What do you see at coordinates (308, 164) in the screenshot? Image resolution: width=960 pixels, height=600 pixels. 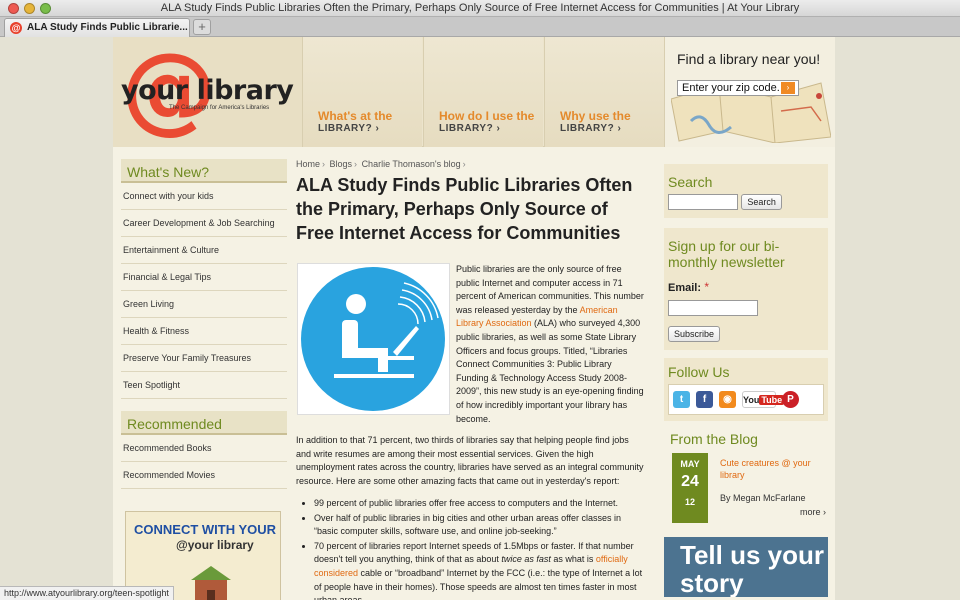 I see `breadcrumb-home: Home` at bounding box center [308, 164].